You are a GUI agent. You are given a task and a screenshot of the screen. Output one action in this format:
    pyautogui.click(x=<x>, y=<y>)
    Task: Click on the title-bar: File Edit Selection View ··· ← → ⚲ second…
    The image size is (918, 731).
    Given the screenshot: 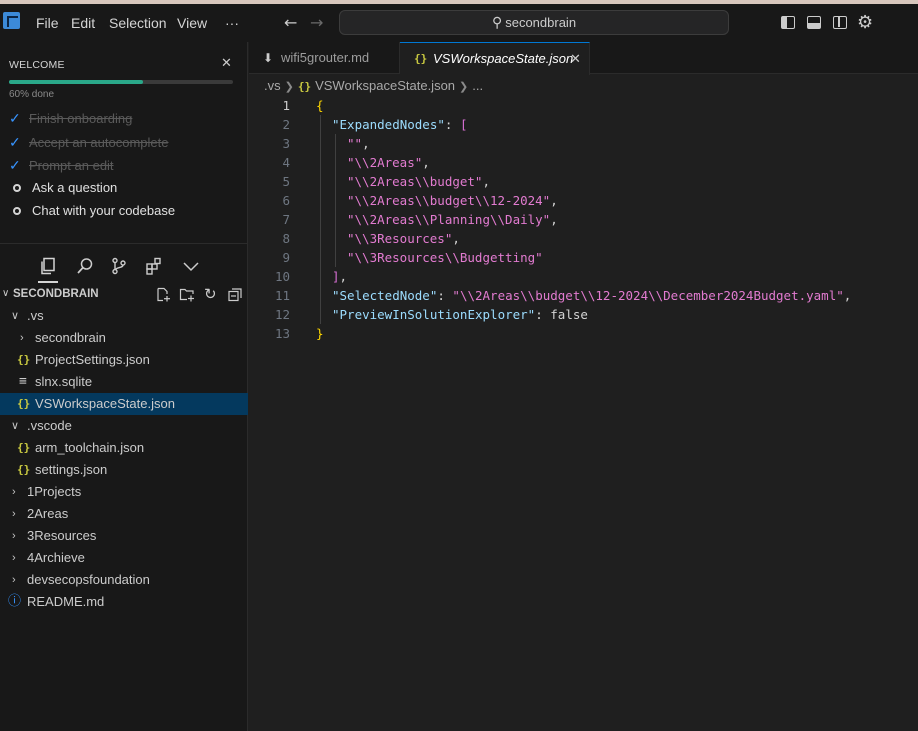 What is the action you would take?
    pyautogui.click(x=459, y=21)
    